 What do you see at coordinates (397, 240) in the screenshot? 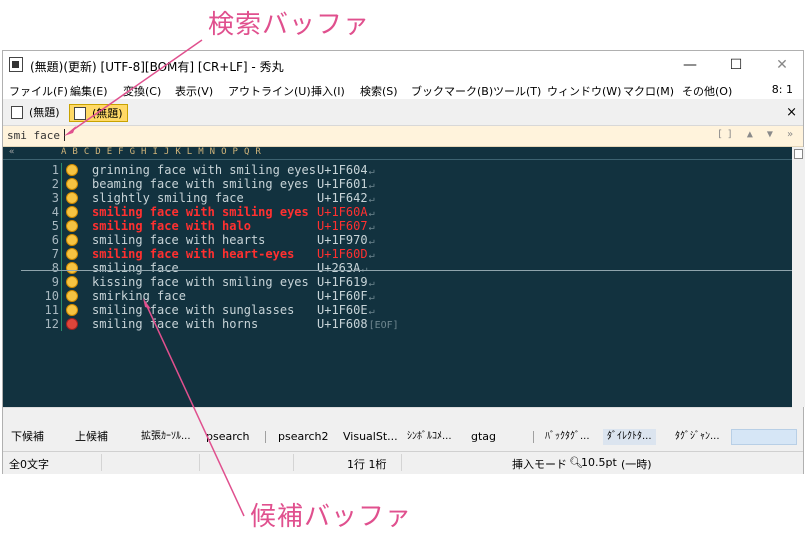
I see `candidate-line: 6 smiling face with hearts U+1F970↵` at bounding box center [397, 240].